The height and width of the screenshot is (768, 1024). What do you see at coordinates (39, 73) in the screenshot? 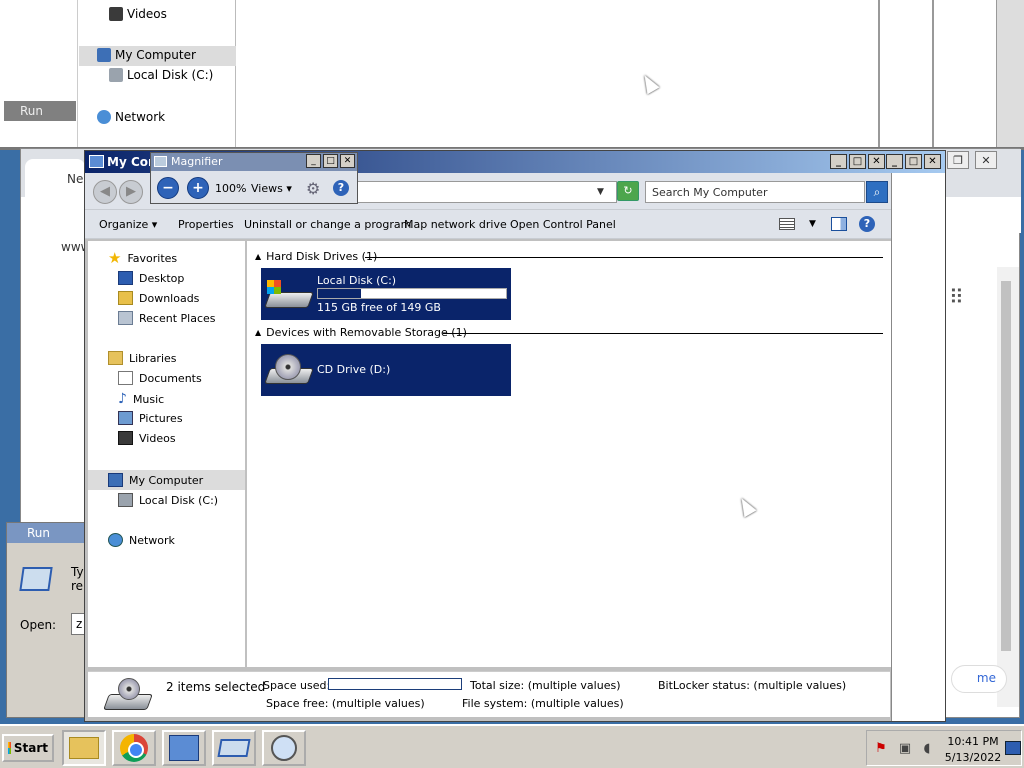
I see `magnified-left-strip` at bounding box center [39, 73].